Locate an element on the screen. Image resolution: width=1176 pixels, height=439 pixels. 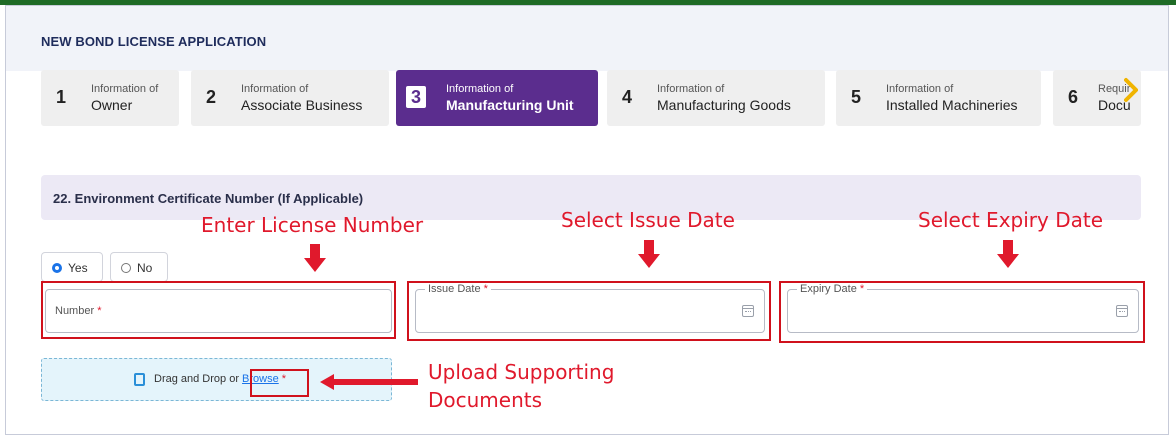
step-number: 1 is located at coordinates (60, 97).